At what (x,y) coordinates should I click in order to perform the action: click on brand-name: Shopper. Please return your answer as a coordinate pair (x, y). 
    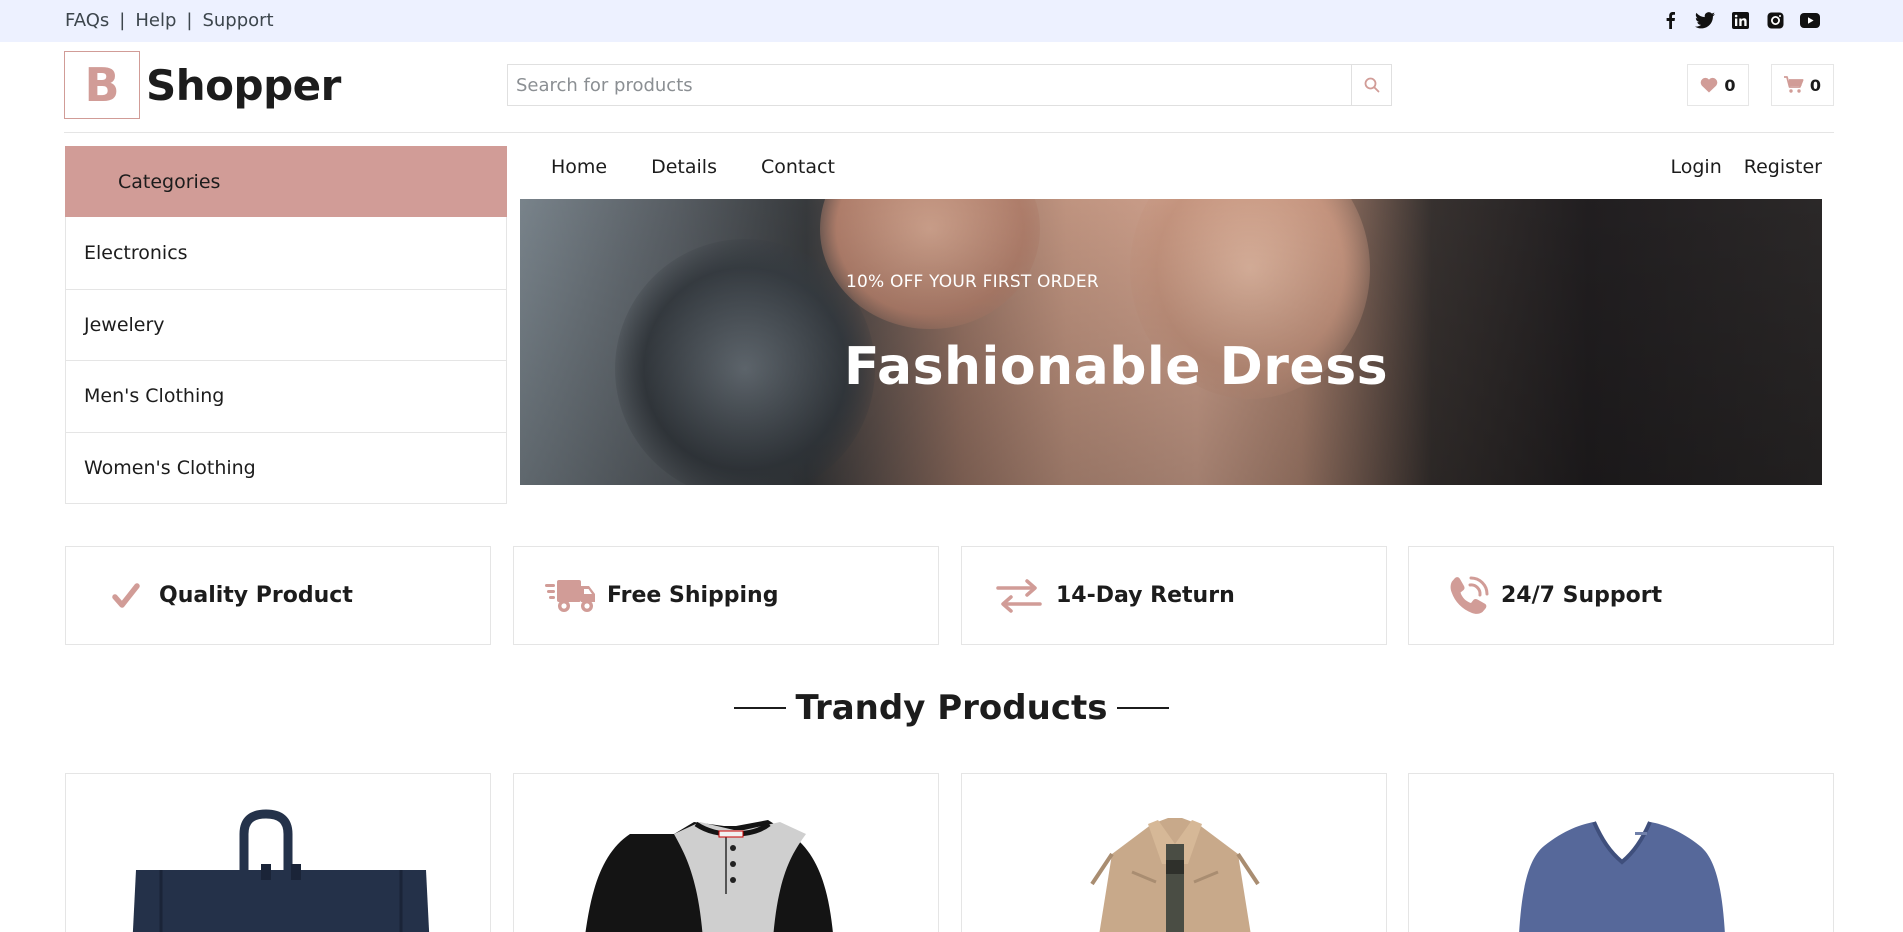
    Looking at the image, I should click on (243, 85).